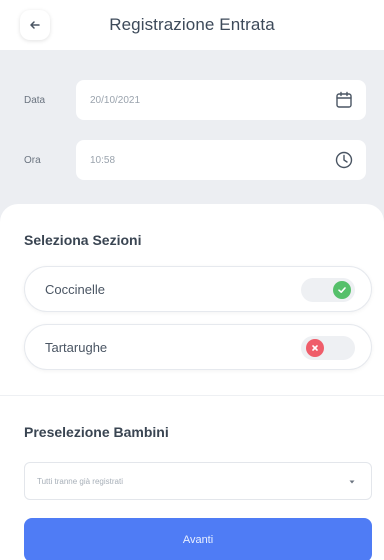 This screenshot has width=384, height=560. Describe the element at coordinates (35, 100) in the screenshot. I see `date-label: Data` at that location.